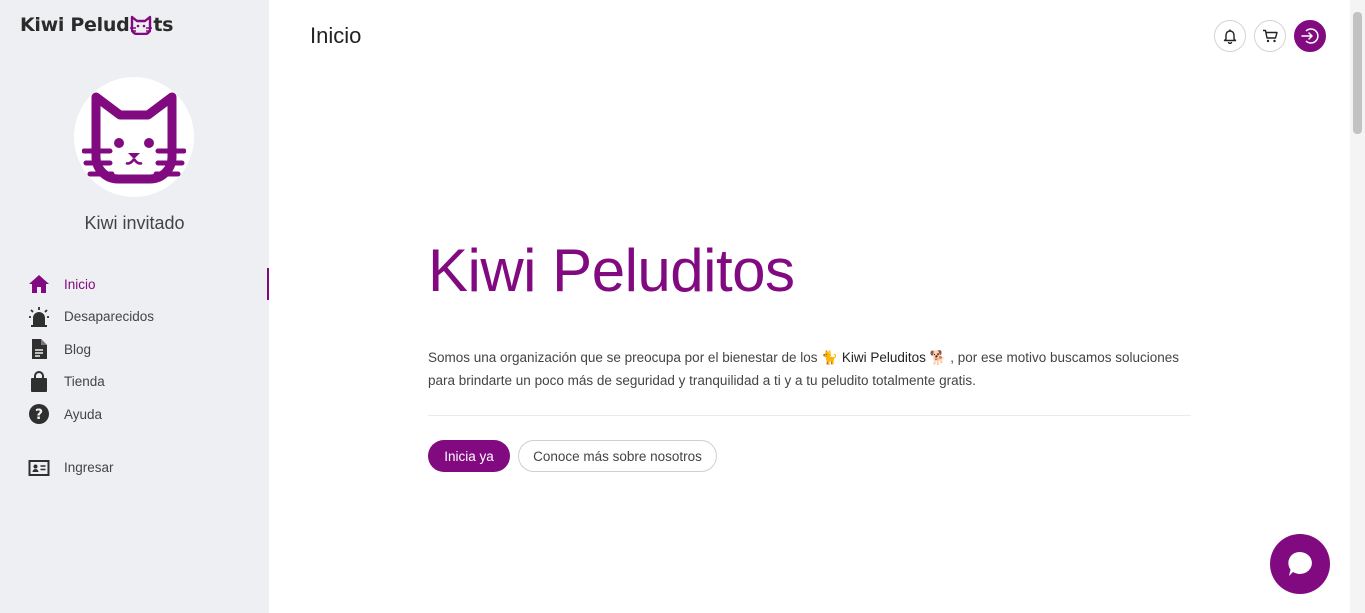 The image size is (1365, 613). What do you see at coordinates (84, 382) in the screenshot?
I see `sidebar-item-label: Tienda` at bounding box center [84, 382].